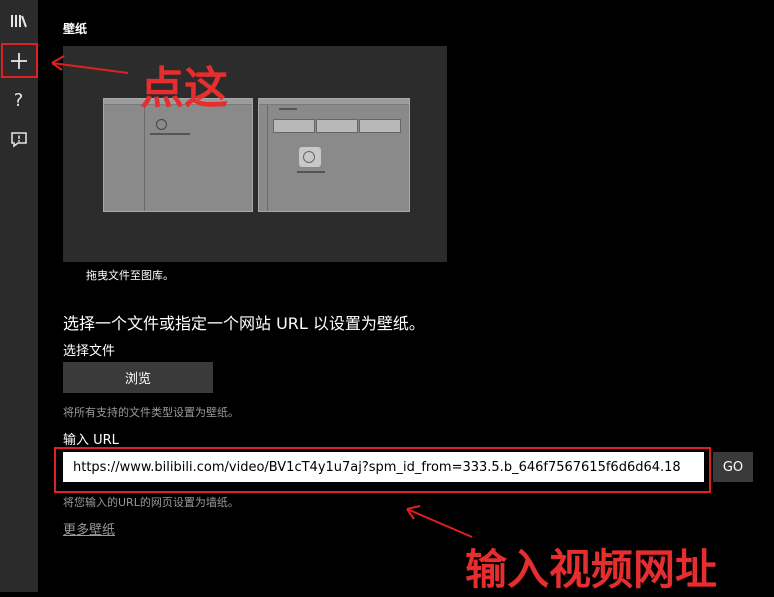 The height and width of the screenshot is (597, 774). Describe the element at coordinates (89, 351) in the screenshot. I see `choose-file-label: 选择文件` at that location.